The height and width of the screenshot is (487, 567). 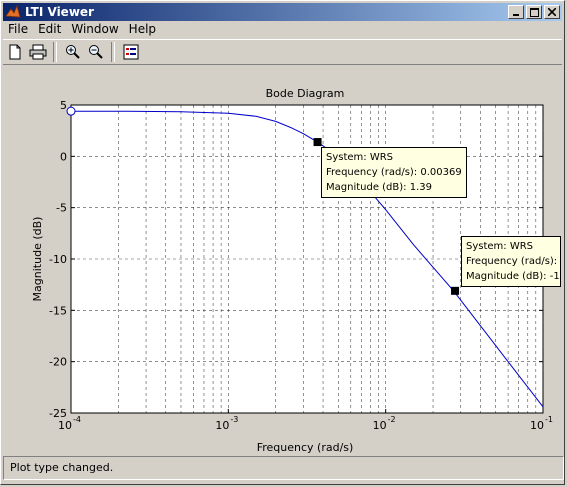 What do you see at coordinates (58, 310) in the screenshot?
I see `y-tick-label: -15` at bounding box center [58, 310].